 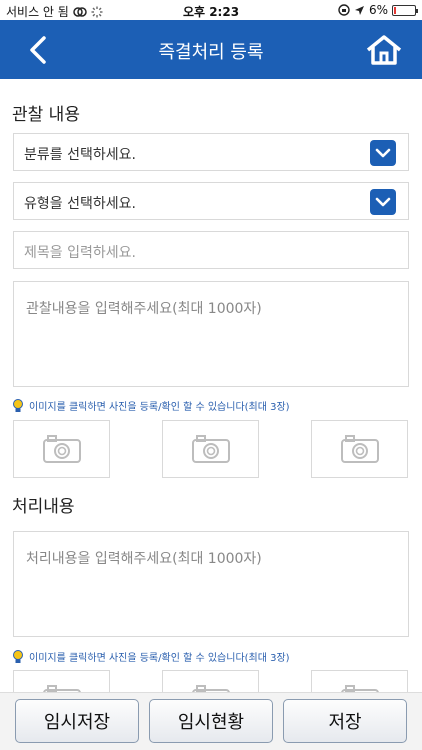 I want to click on processing-section-title: 처리내용, so click(x=43, y=507).